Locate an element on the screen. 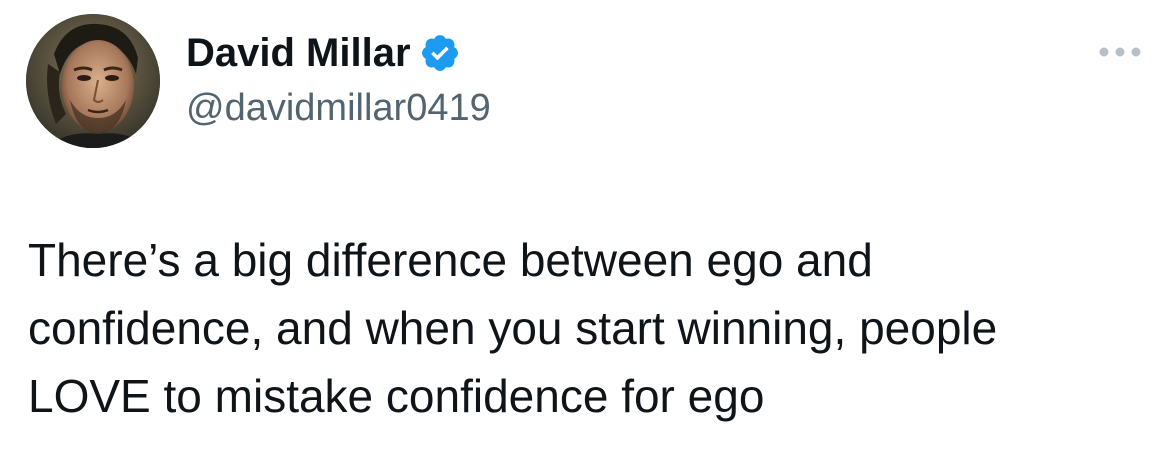  author-name-row: David Millar is located at coordinates (323, 53).